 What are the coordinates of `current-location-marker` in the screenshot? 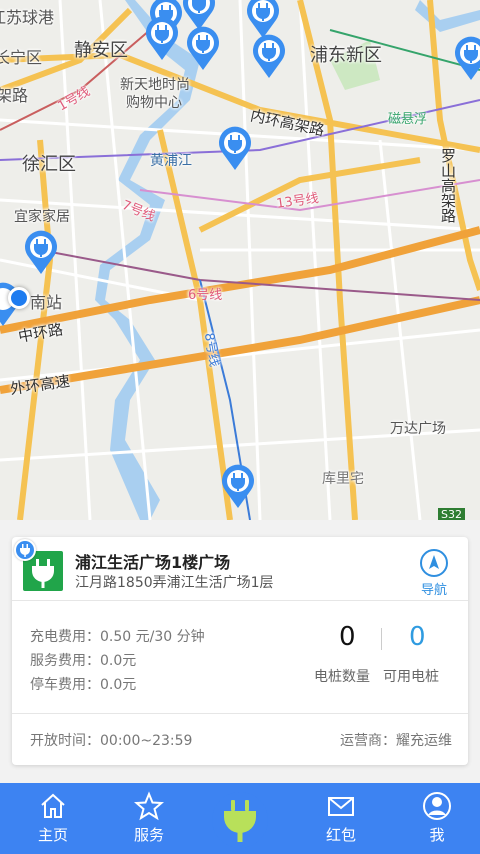 It's located at (19, 298).